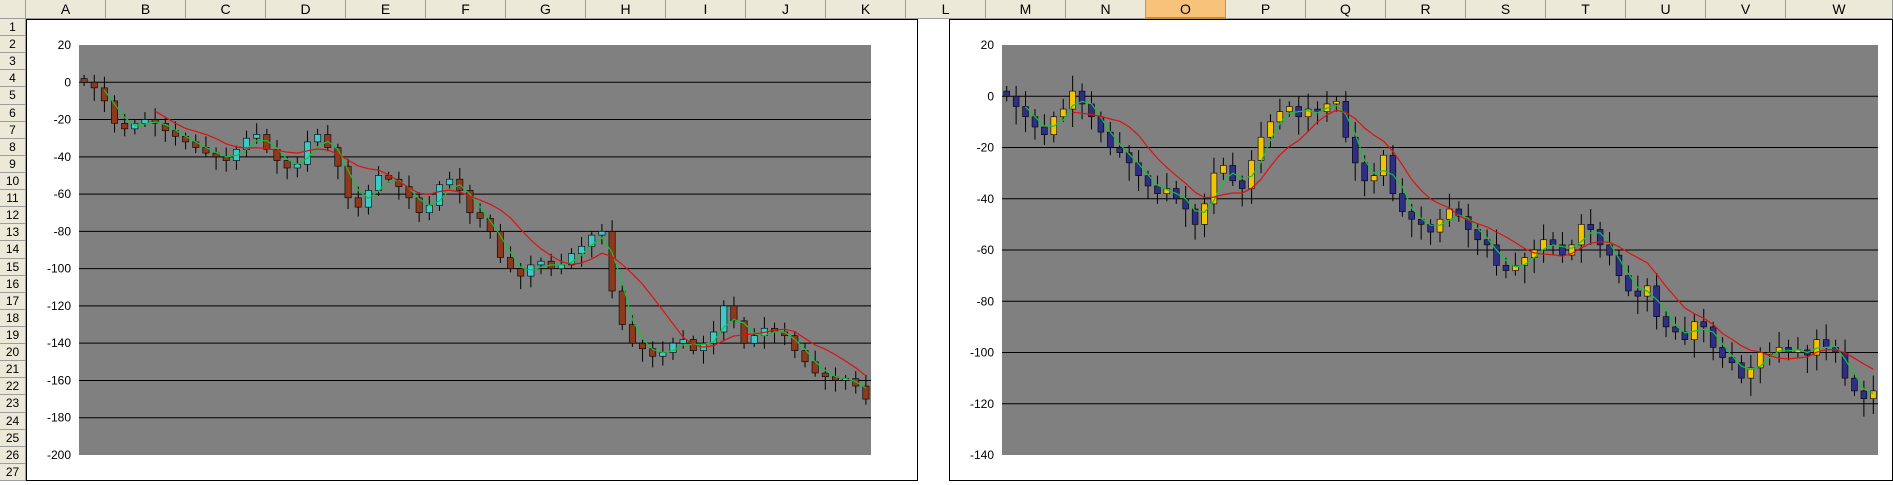  What do you see at coordinates (13, 472) in the screenshot?
I see `row-header-27: 27` at bounding box center [13, 472].